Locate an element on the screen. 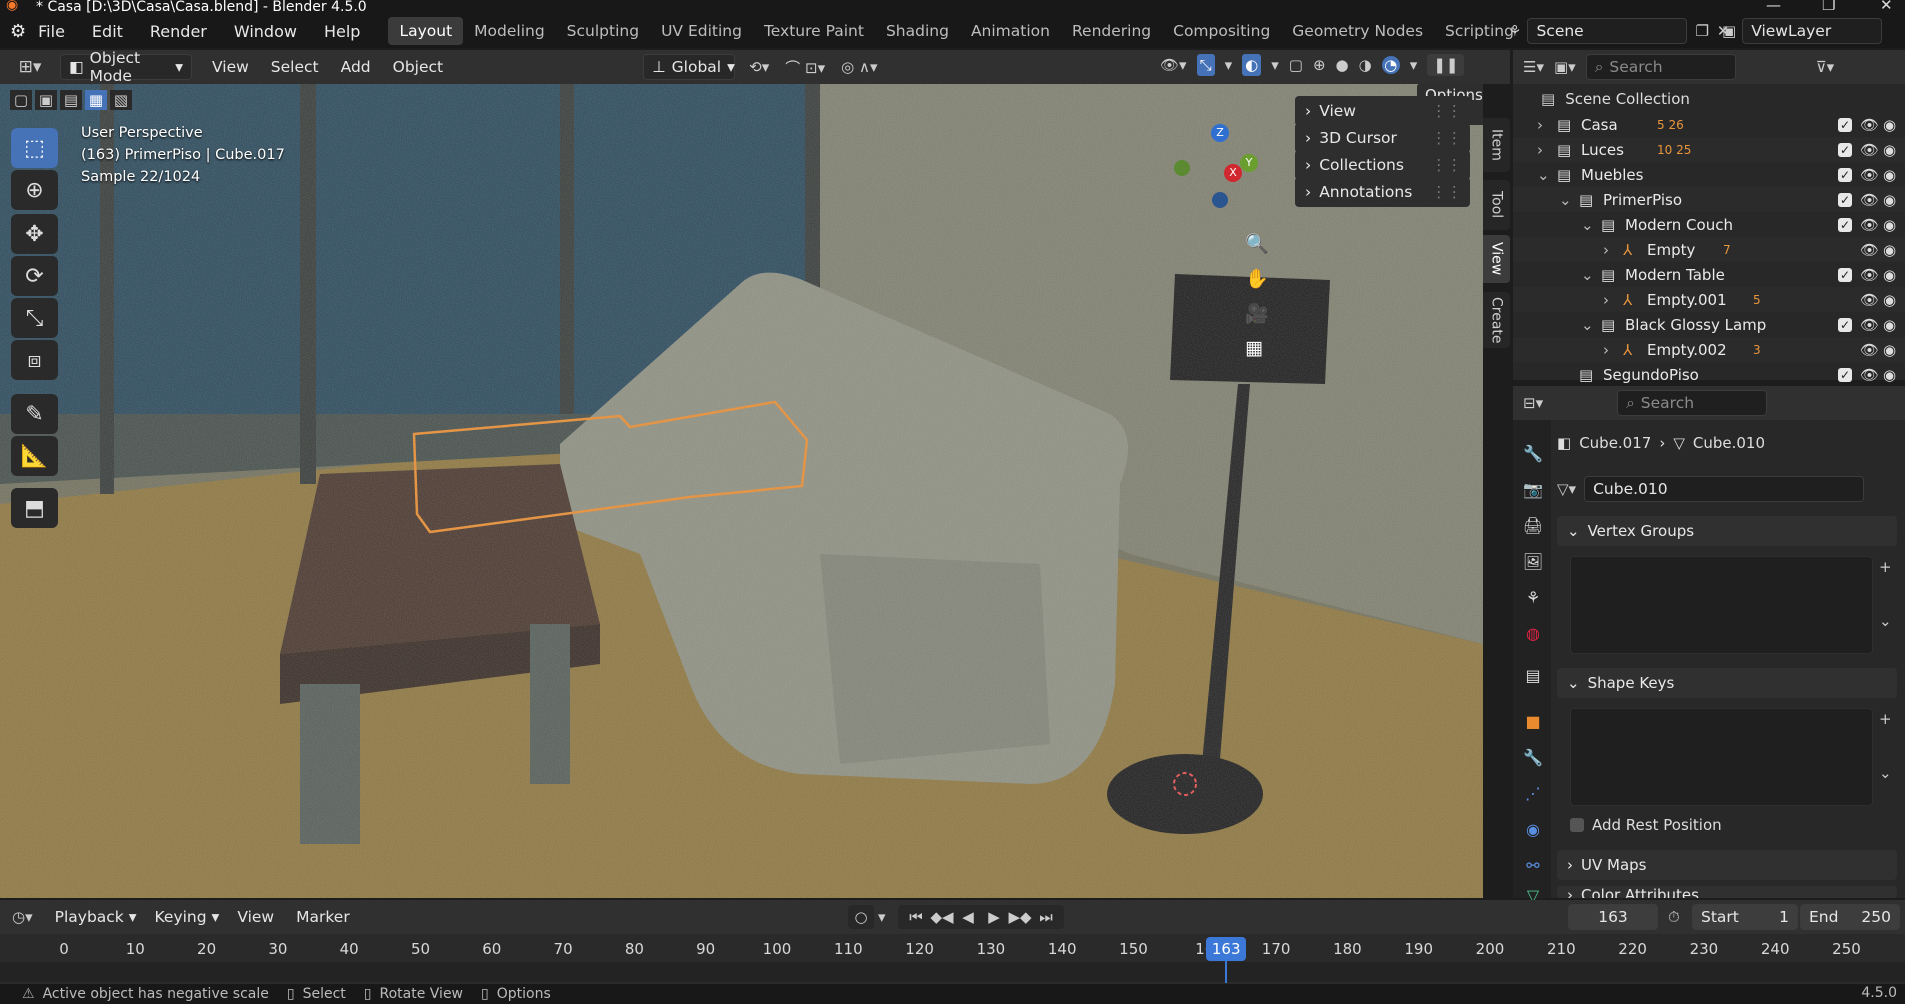 Image resolution: width=1905 pixels, height=1004 pixels. add-shape-key-icon: + is located at coordinates (1885, 719).